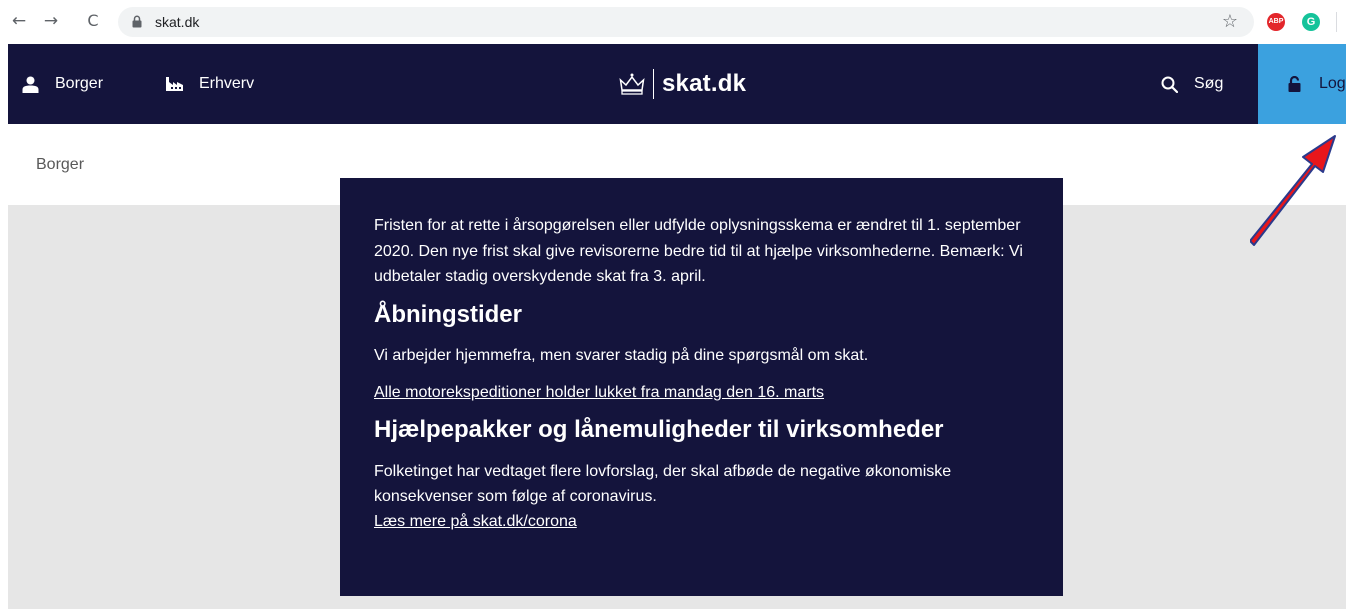 The height and width of the screenshot is (609, 1346). Describe the element at coordinates (177, 22) in the screenshot. I see `url-text: skat.dk` at that location.